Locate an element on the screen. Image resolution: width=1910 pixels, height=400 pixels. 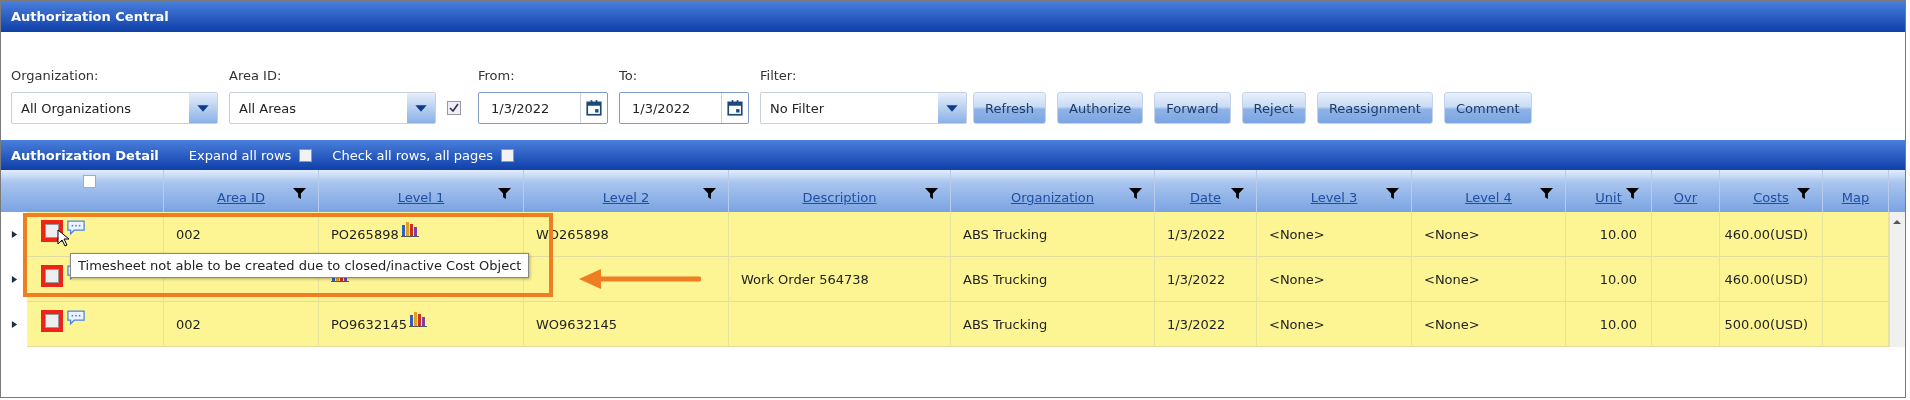
section-title: Authorization Detail is located at coordinates (85, 155).